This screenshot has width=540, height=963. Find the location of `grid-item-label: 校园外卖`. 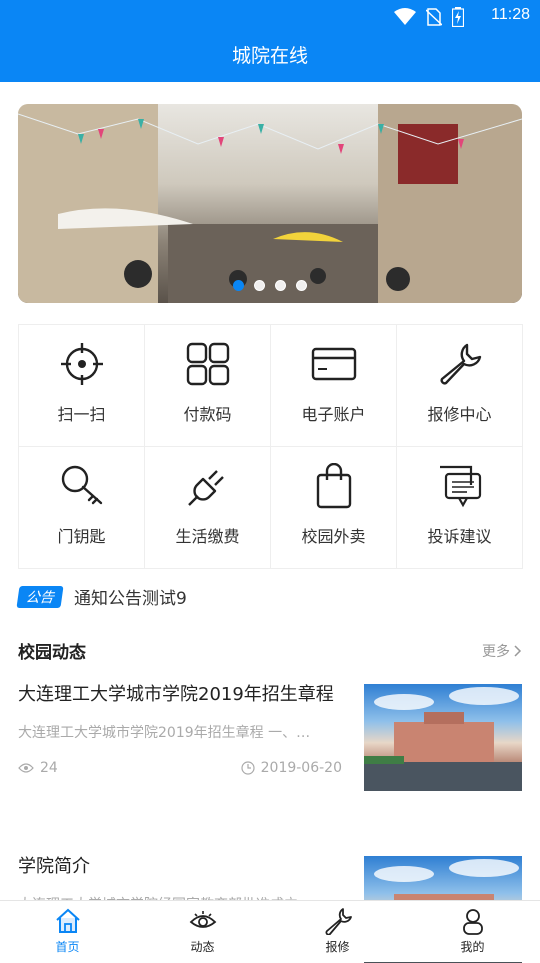

grid-item-label: 校园外卖 is located at coordinates (333, 536).